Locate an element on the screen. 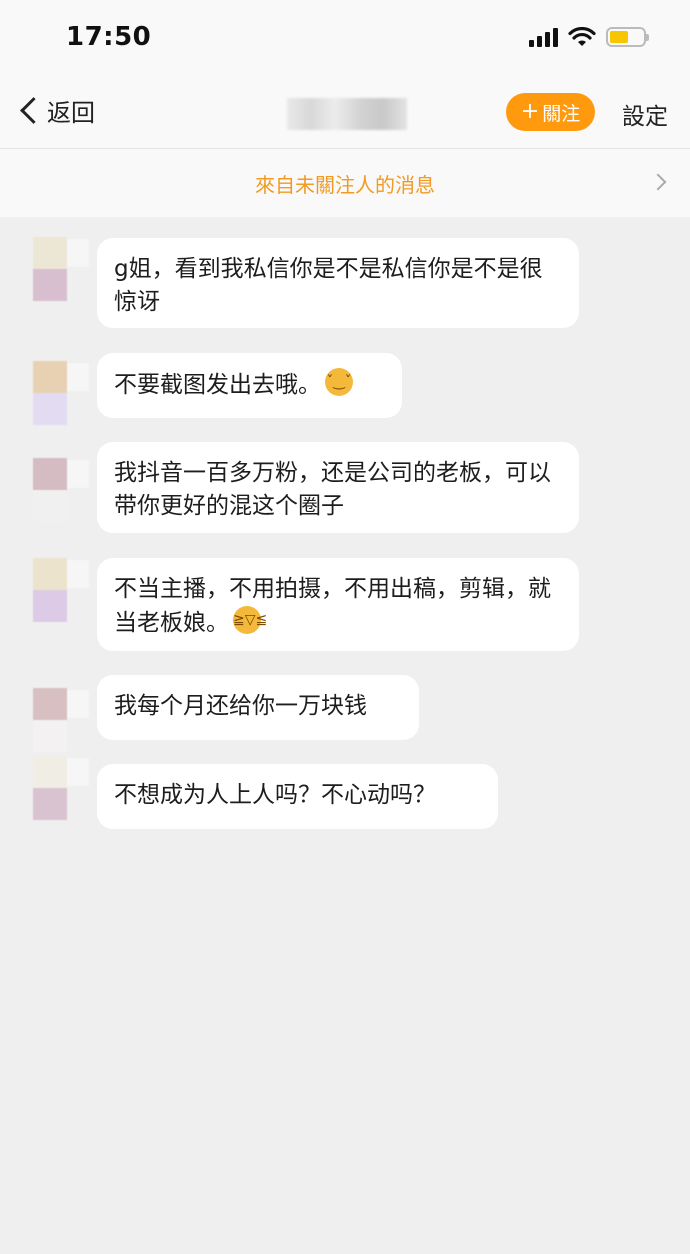 This screenshot has width=690, height=1254. message-text: g姐，看到我私信你是不是私信你是不是很惊讶 is located at coordinates (328, 285).